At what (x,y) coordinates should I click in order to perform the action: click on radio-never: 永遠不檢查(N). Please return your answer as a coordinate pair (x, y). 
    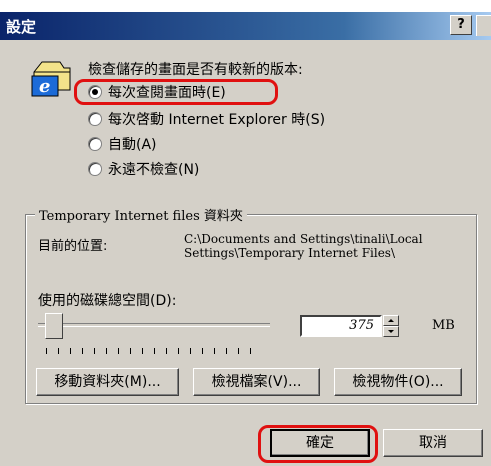
    Looking at the image, I should click on (143, 169).